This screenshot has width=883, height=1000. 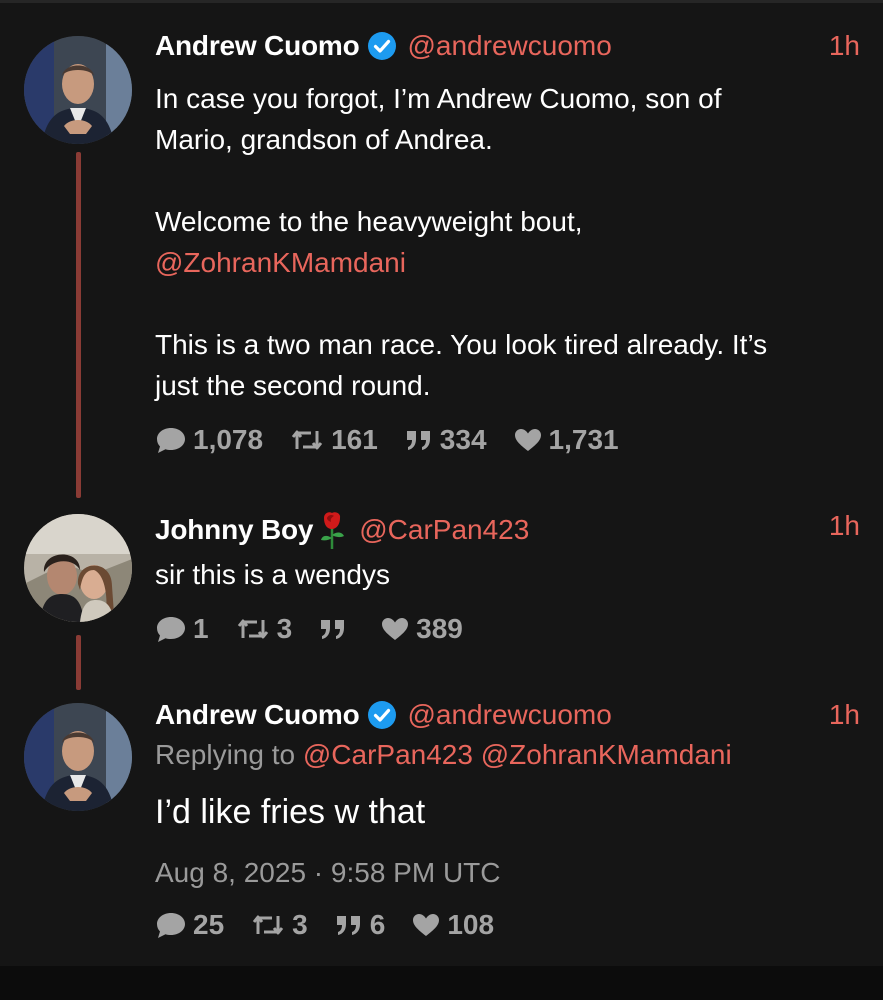 I want to click on retweet-stat: 161, so click(x=333, y=440).